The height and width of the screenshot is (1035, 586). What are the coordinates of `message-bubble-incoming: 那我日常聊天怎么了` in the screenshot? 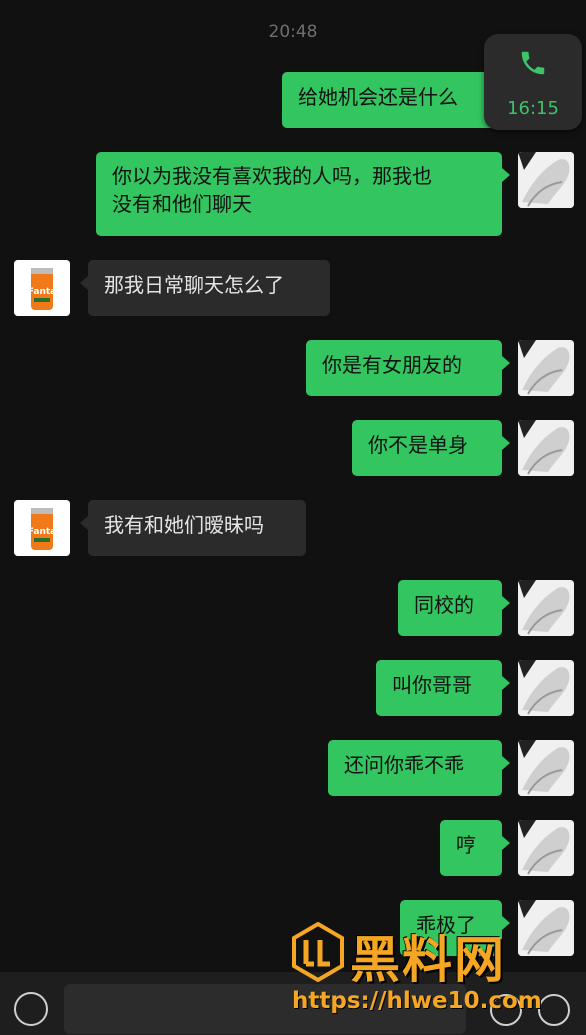 It's located at (205, 288).